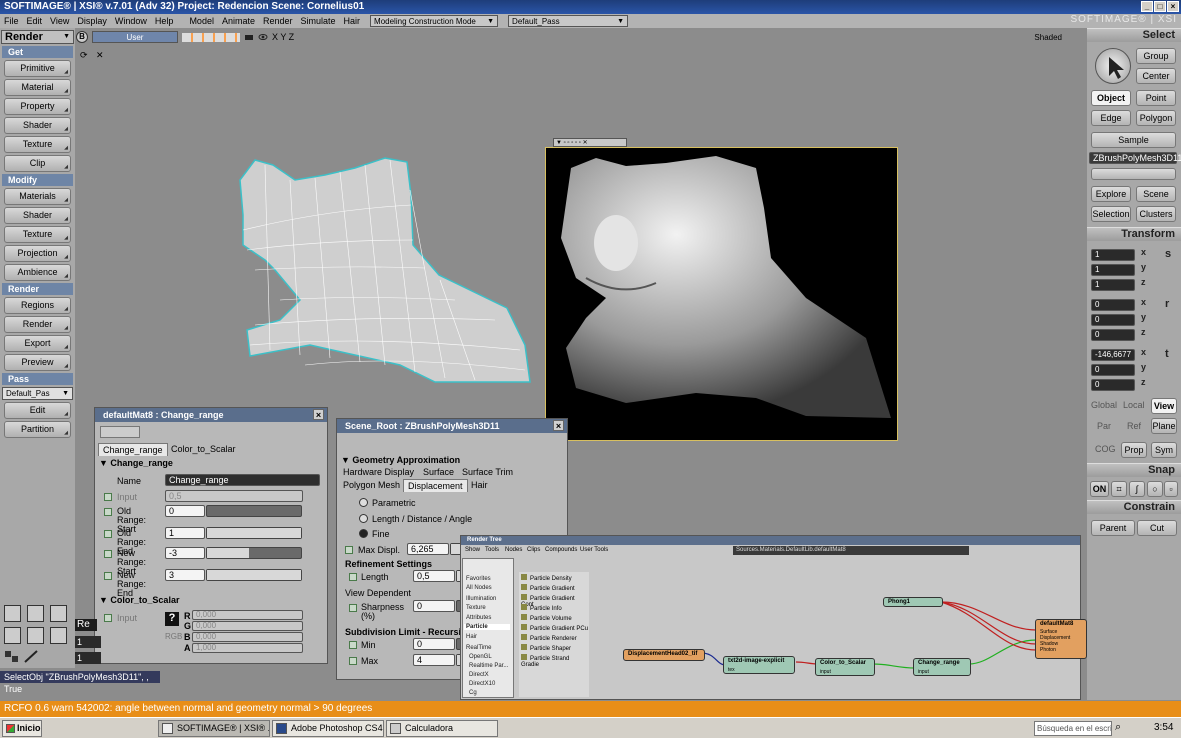  Describe the element at coordinates (92, 21) in the screenshot. I see `menu-display: Display` at that location.